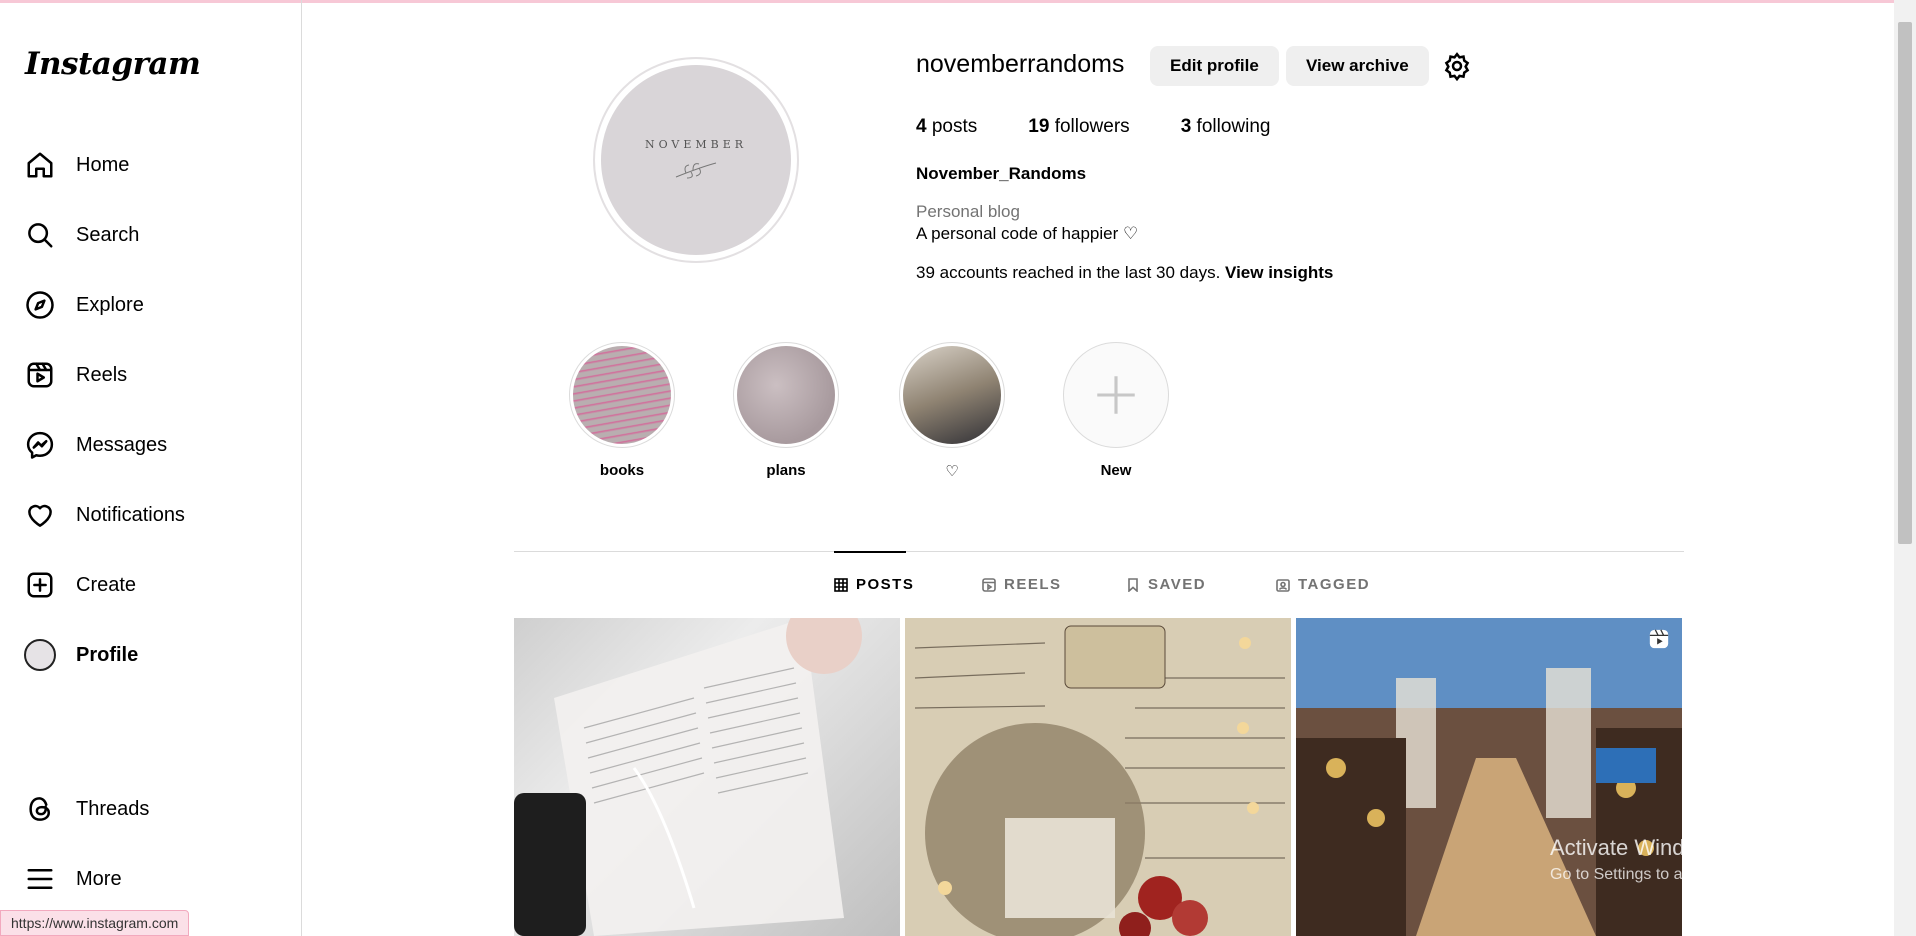 The image size is (1916, 936). What do you see at coordinates (130, 514) in the screenshot?
I see `sidebar-item-label: Notifications` at bounding box center [130, 514].